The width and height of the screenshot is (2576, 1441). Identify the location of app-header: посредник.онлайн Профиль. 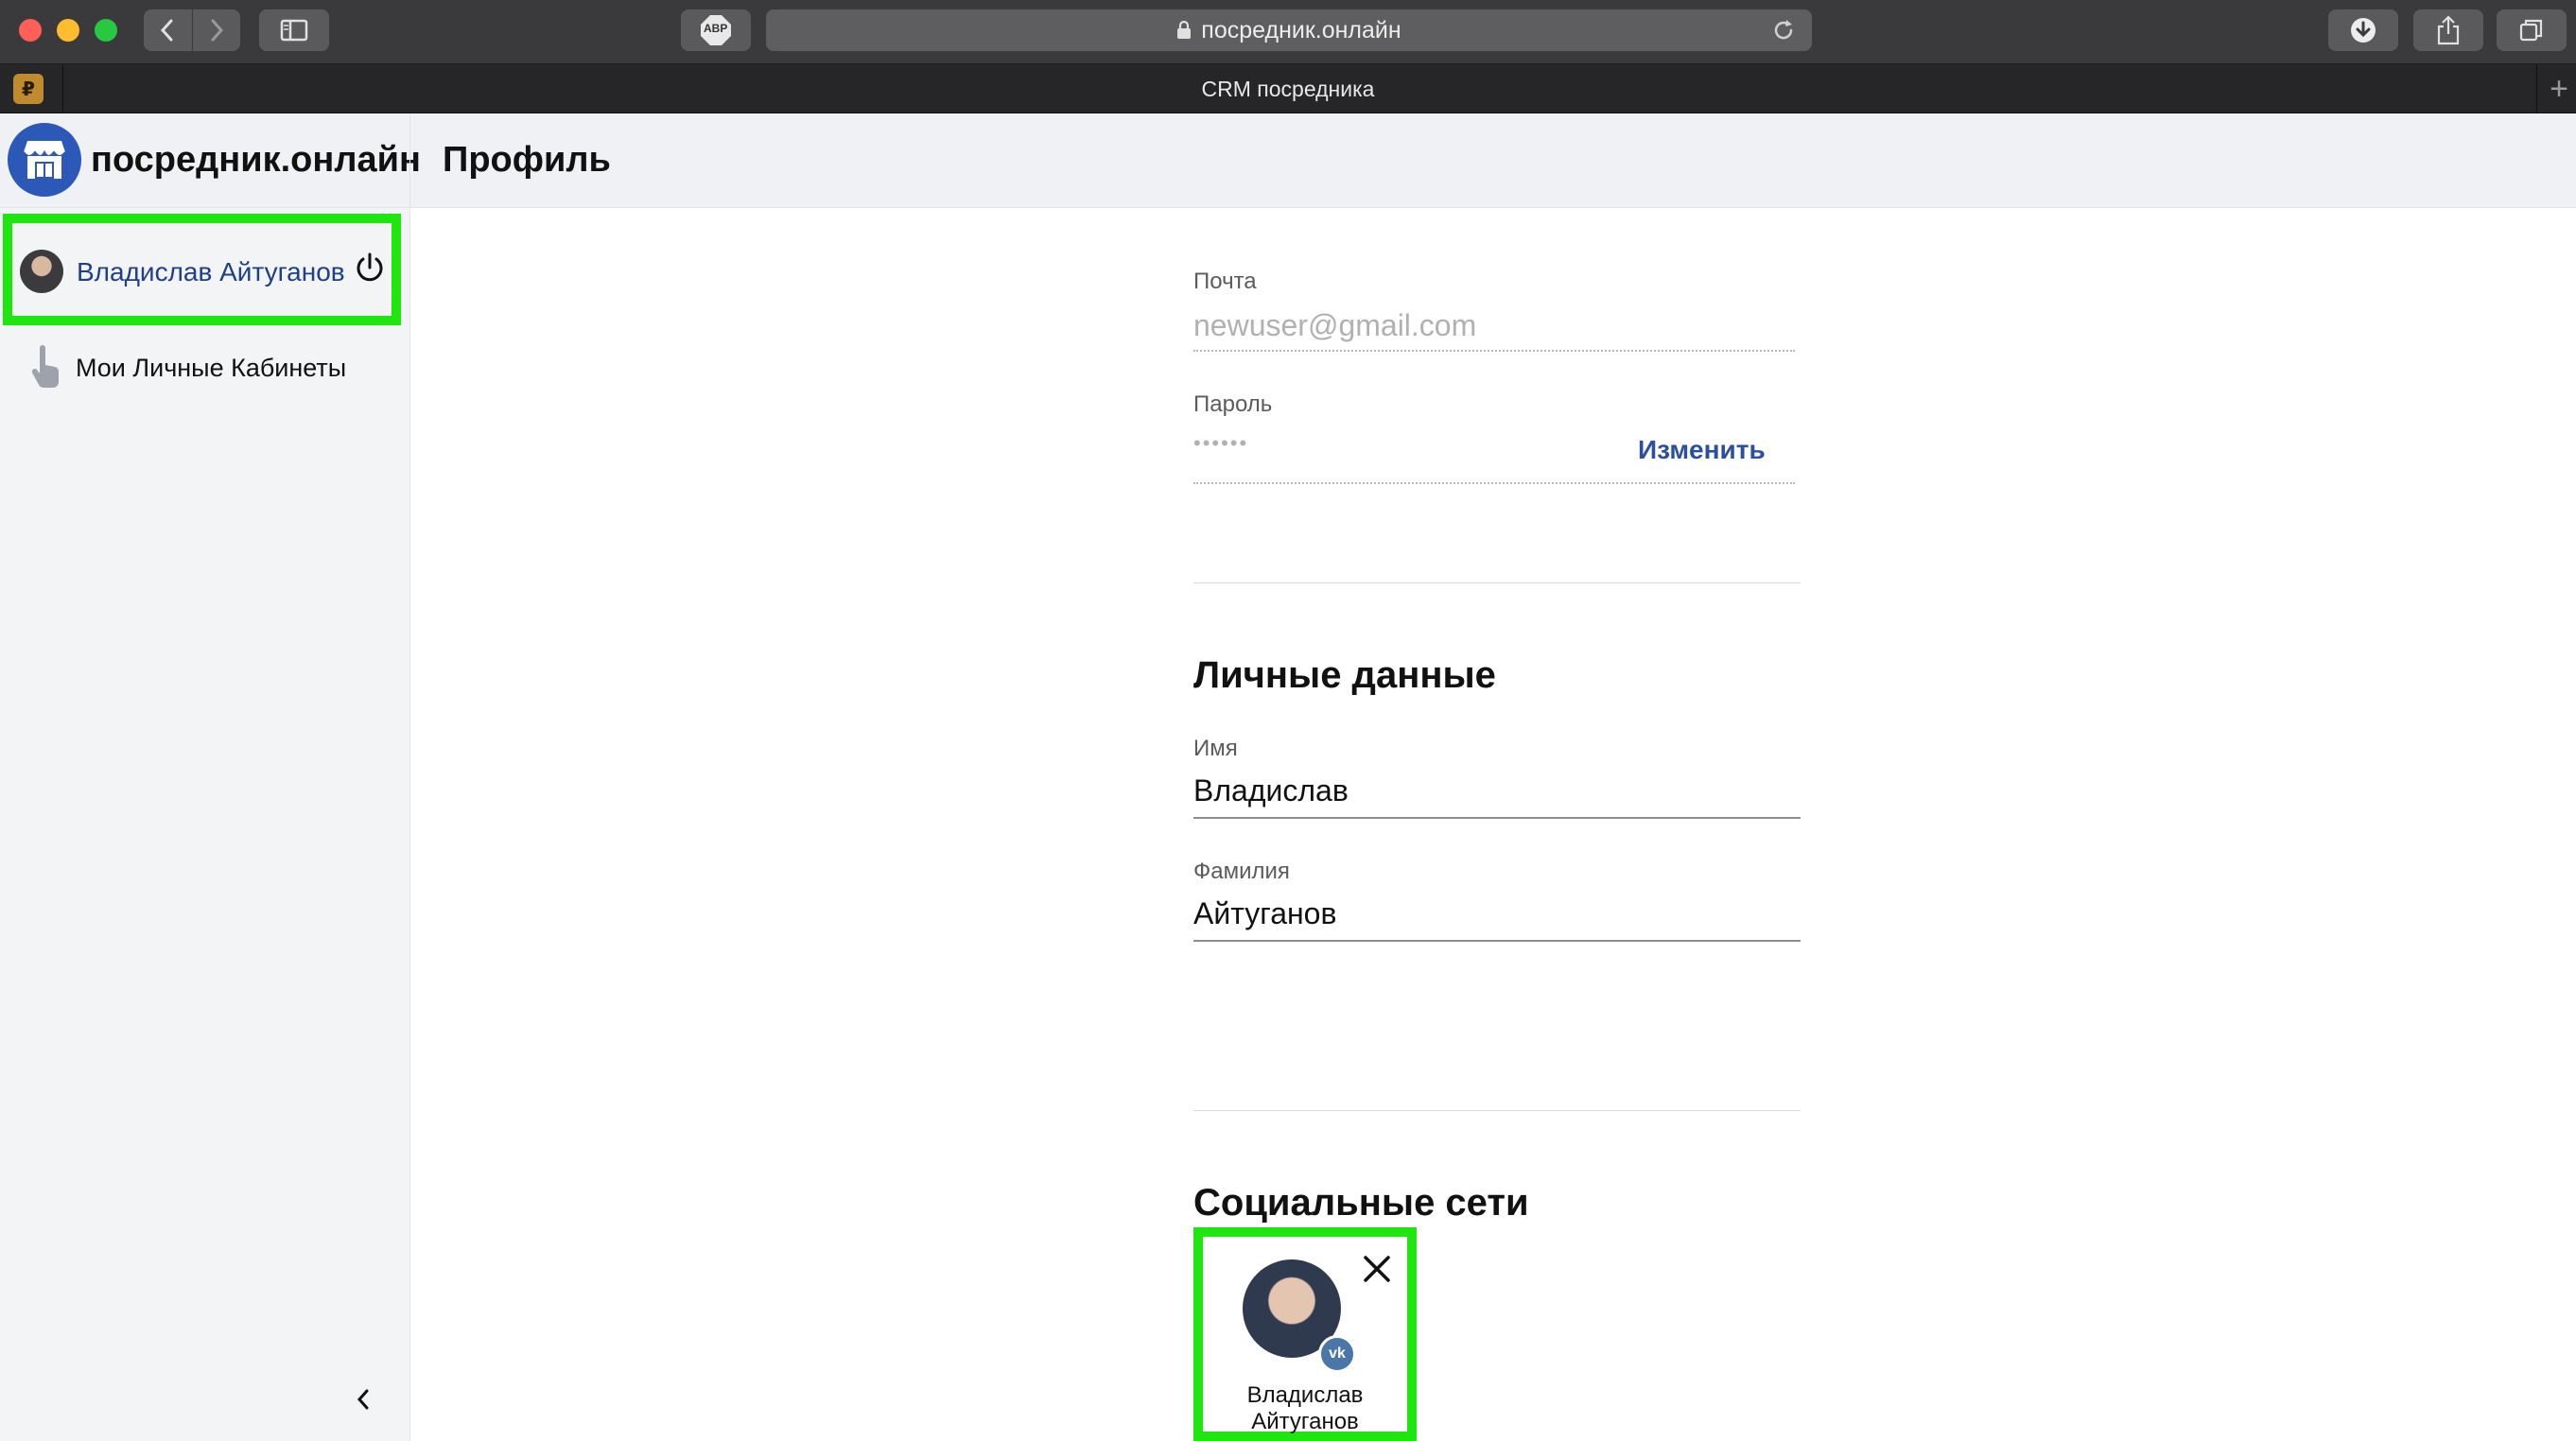
(1288, 160).